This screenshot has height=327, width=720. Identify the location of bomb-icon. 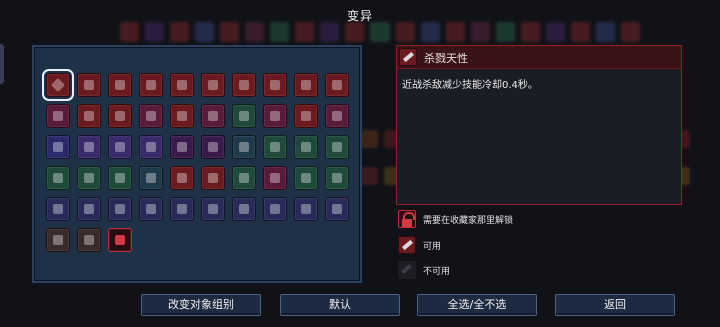
(275, 178).